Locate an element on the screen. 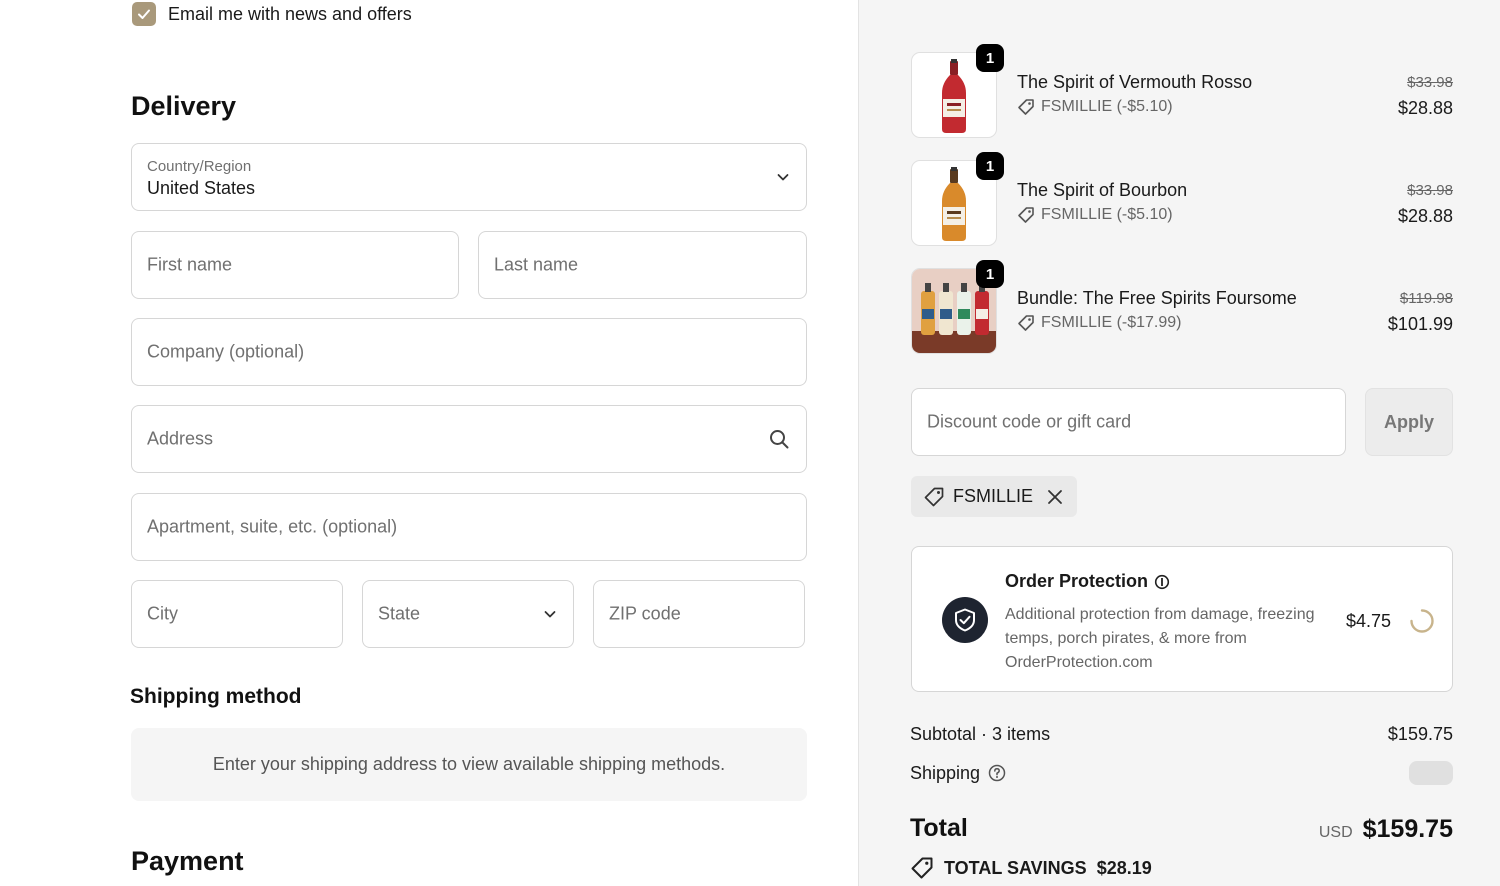  remove-discount-icon is located at coordinates (1055, 497).